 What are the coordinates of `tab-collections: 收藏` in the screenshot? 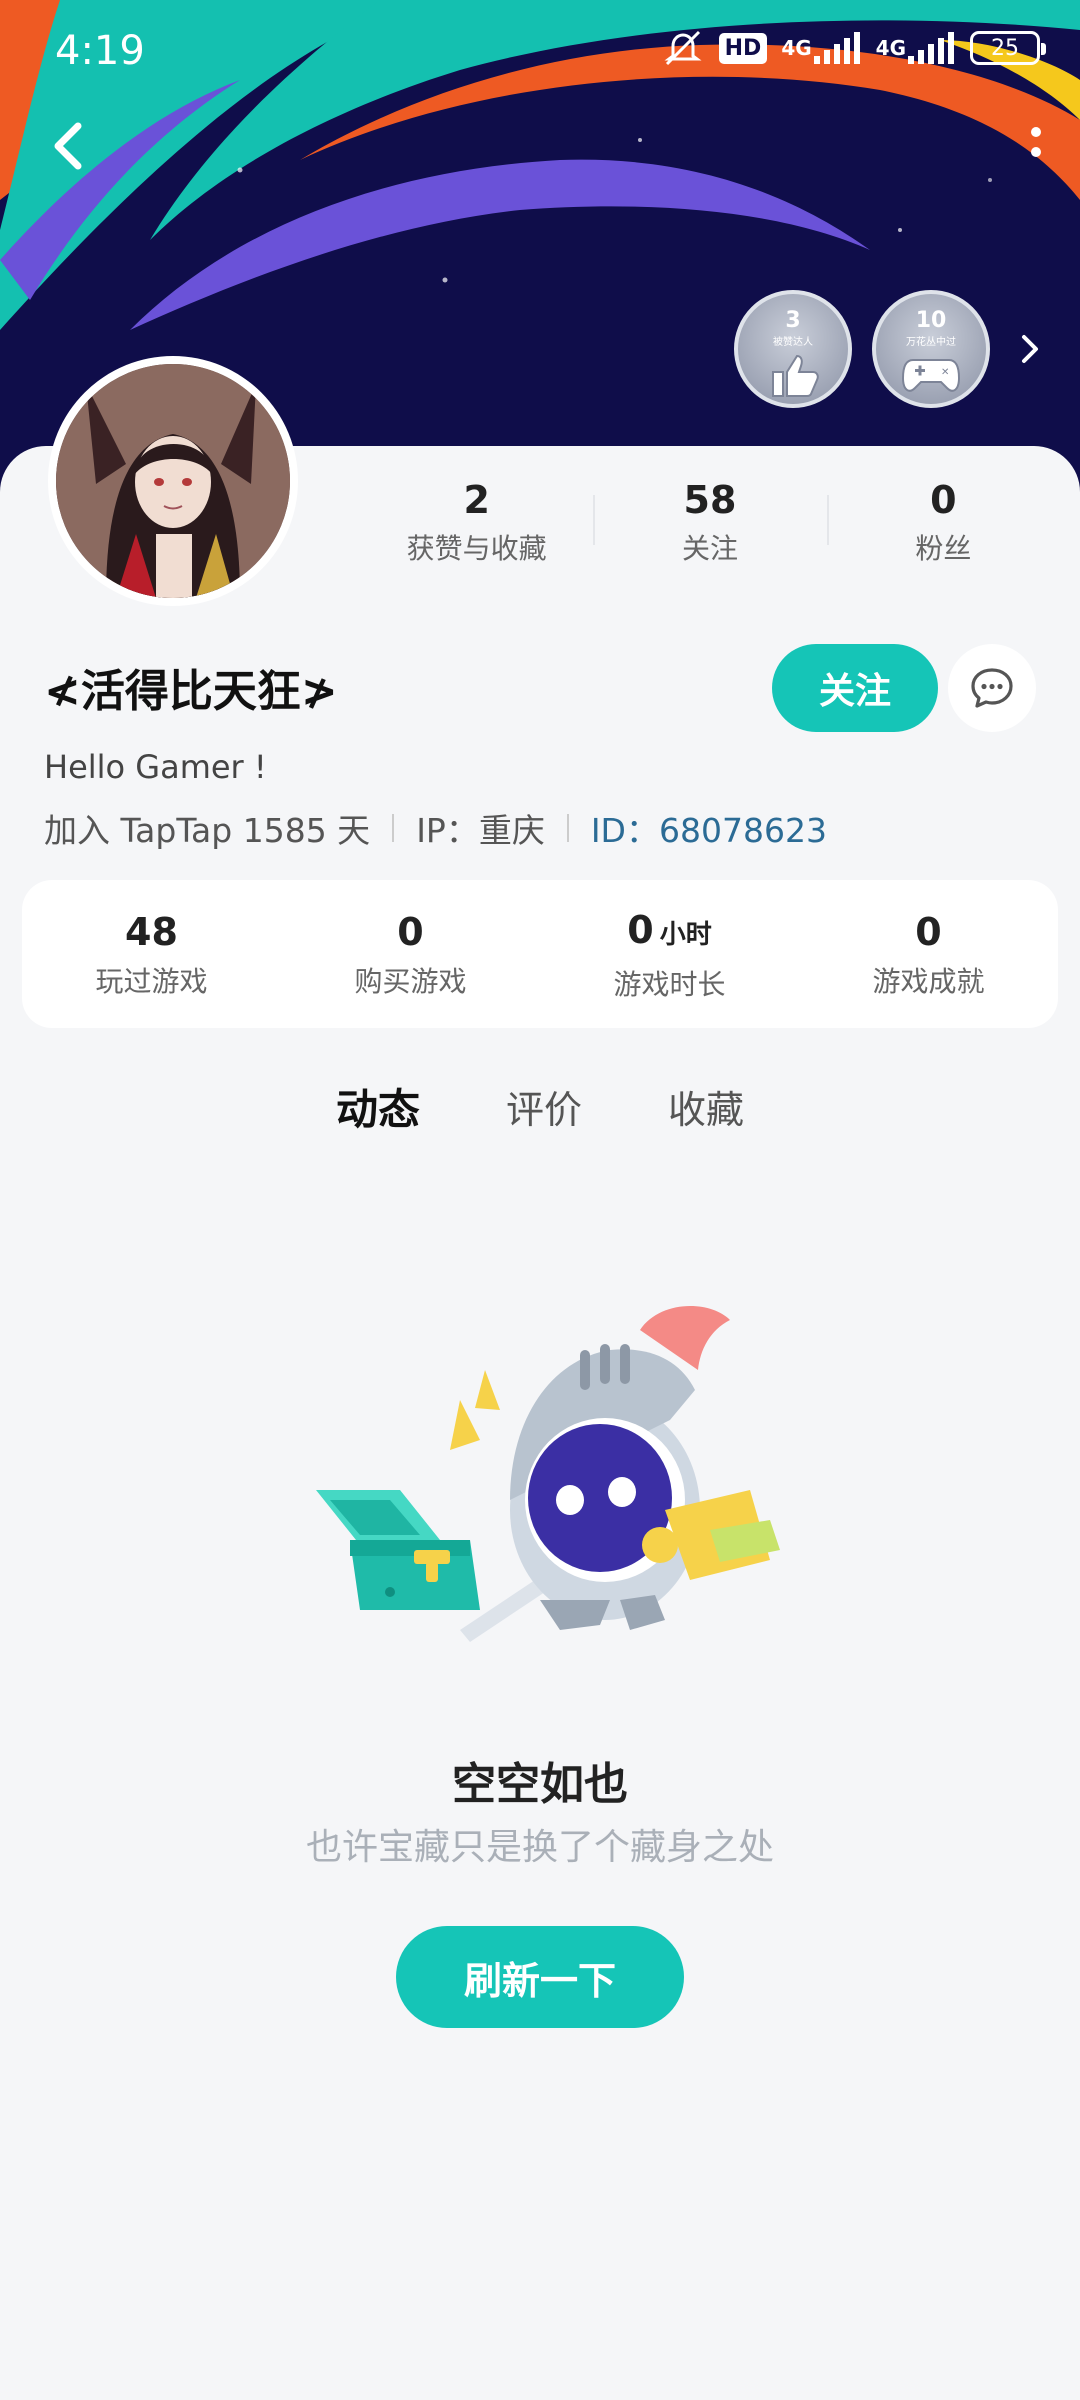 It's located at (706, 1115).